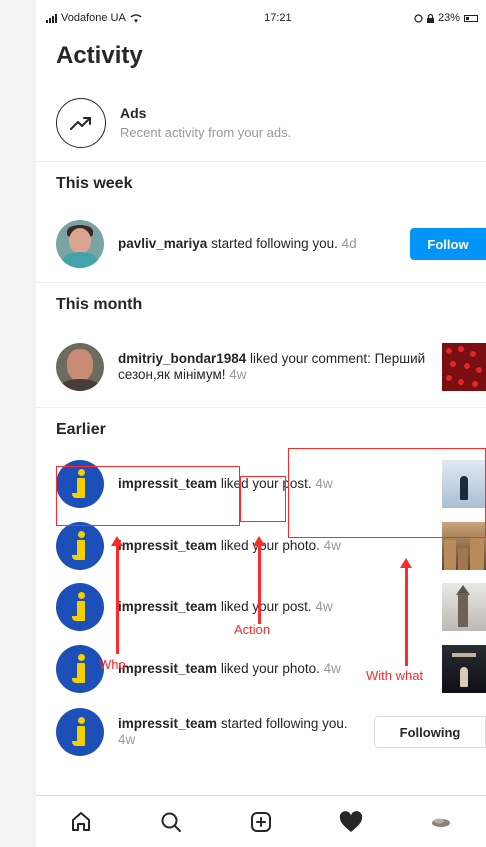 Image resolution: width=486 pixels, height=847 pixels. Describe the element at coordinates (81, 429) in the screenshot. I see `section-title-earlier: Earlier` at that location.